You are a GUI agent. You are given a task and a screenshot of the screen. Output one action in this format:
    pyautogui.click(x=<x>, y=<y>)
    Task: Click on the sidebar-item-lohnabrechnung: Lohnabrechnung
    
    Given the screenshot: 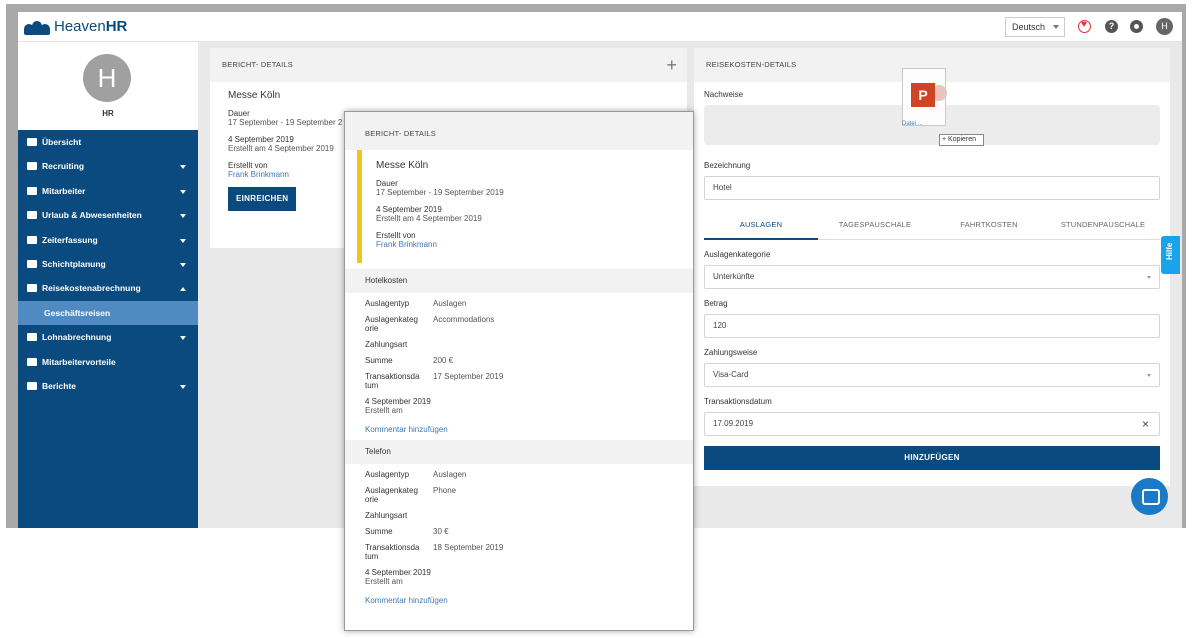 What is the action you would take?
    pyautogui.click(x=108, y=337)
    